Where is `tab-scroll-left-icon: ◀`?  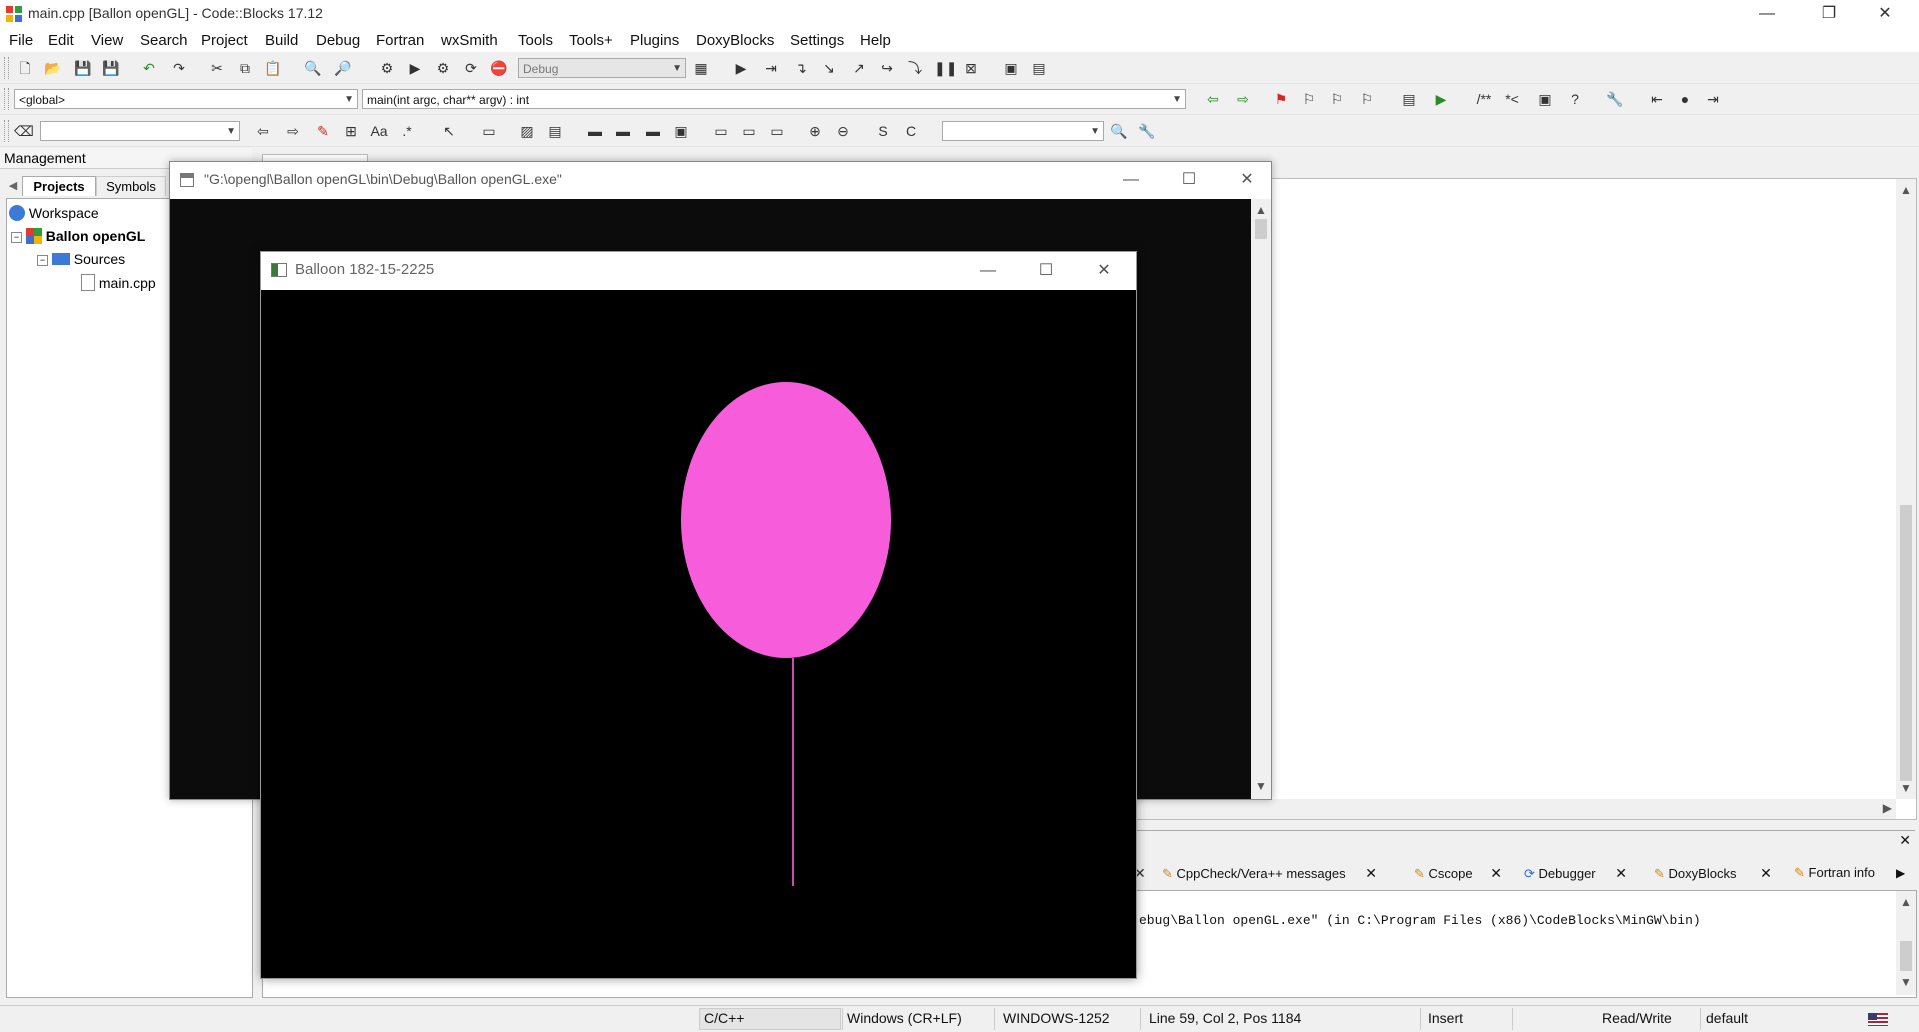 tab-scroll-left-icon: ◀ is located at coordinates (13, 186).